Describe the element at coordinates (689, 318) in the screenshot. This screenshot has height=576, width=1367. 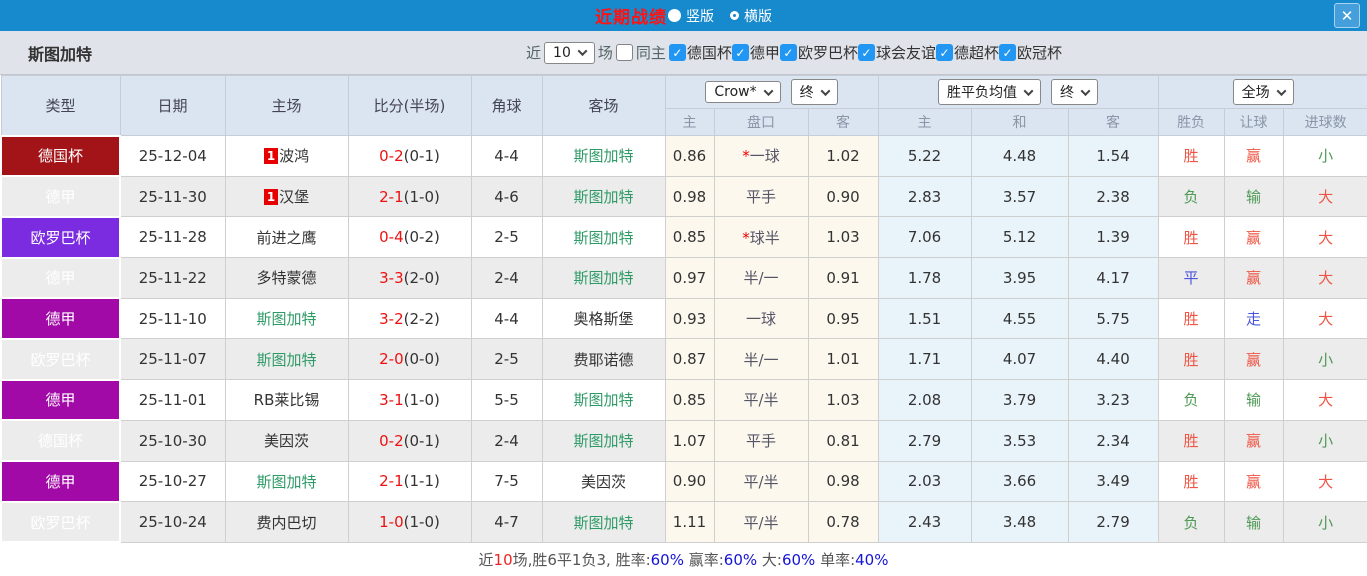
I see `ah-home-odds: 0.93` at that location.